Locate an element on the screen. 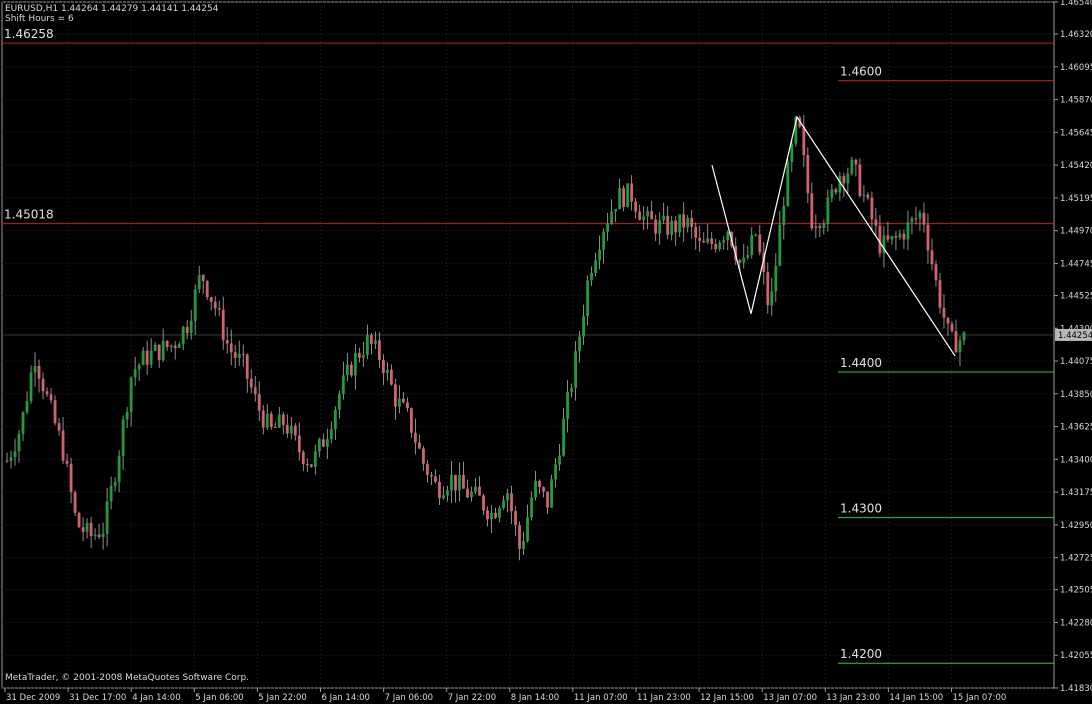 The width and height of the screenshot is (1092, 704). x-tick-label: 11 Jan 07:00 is located at coordinates (601, 698).